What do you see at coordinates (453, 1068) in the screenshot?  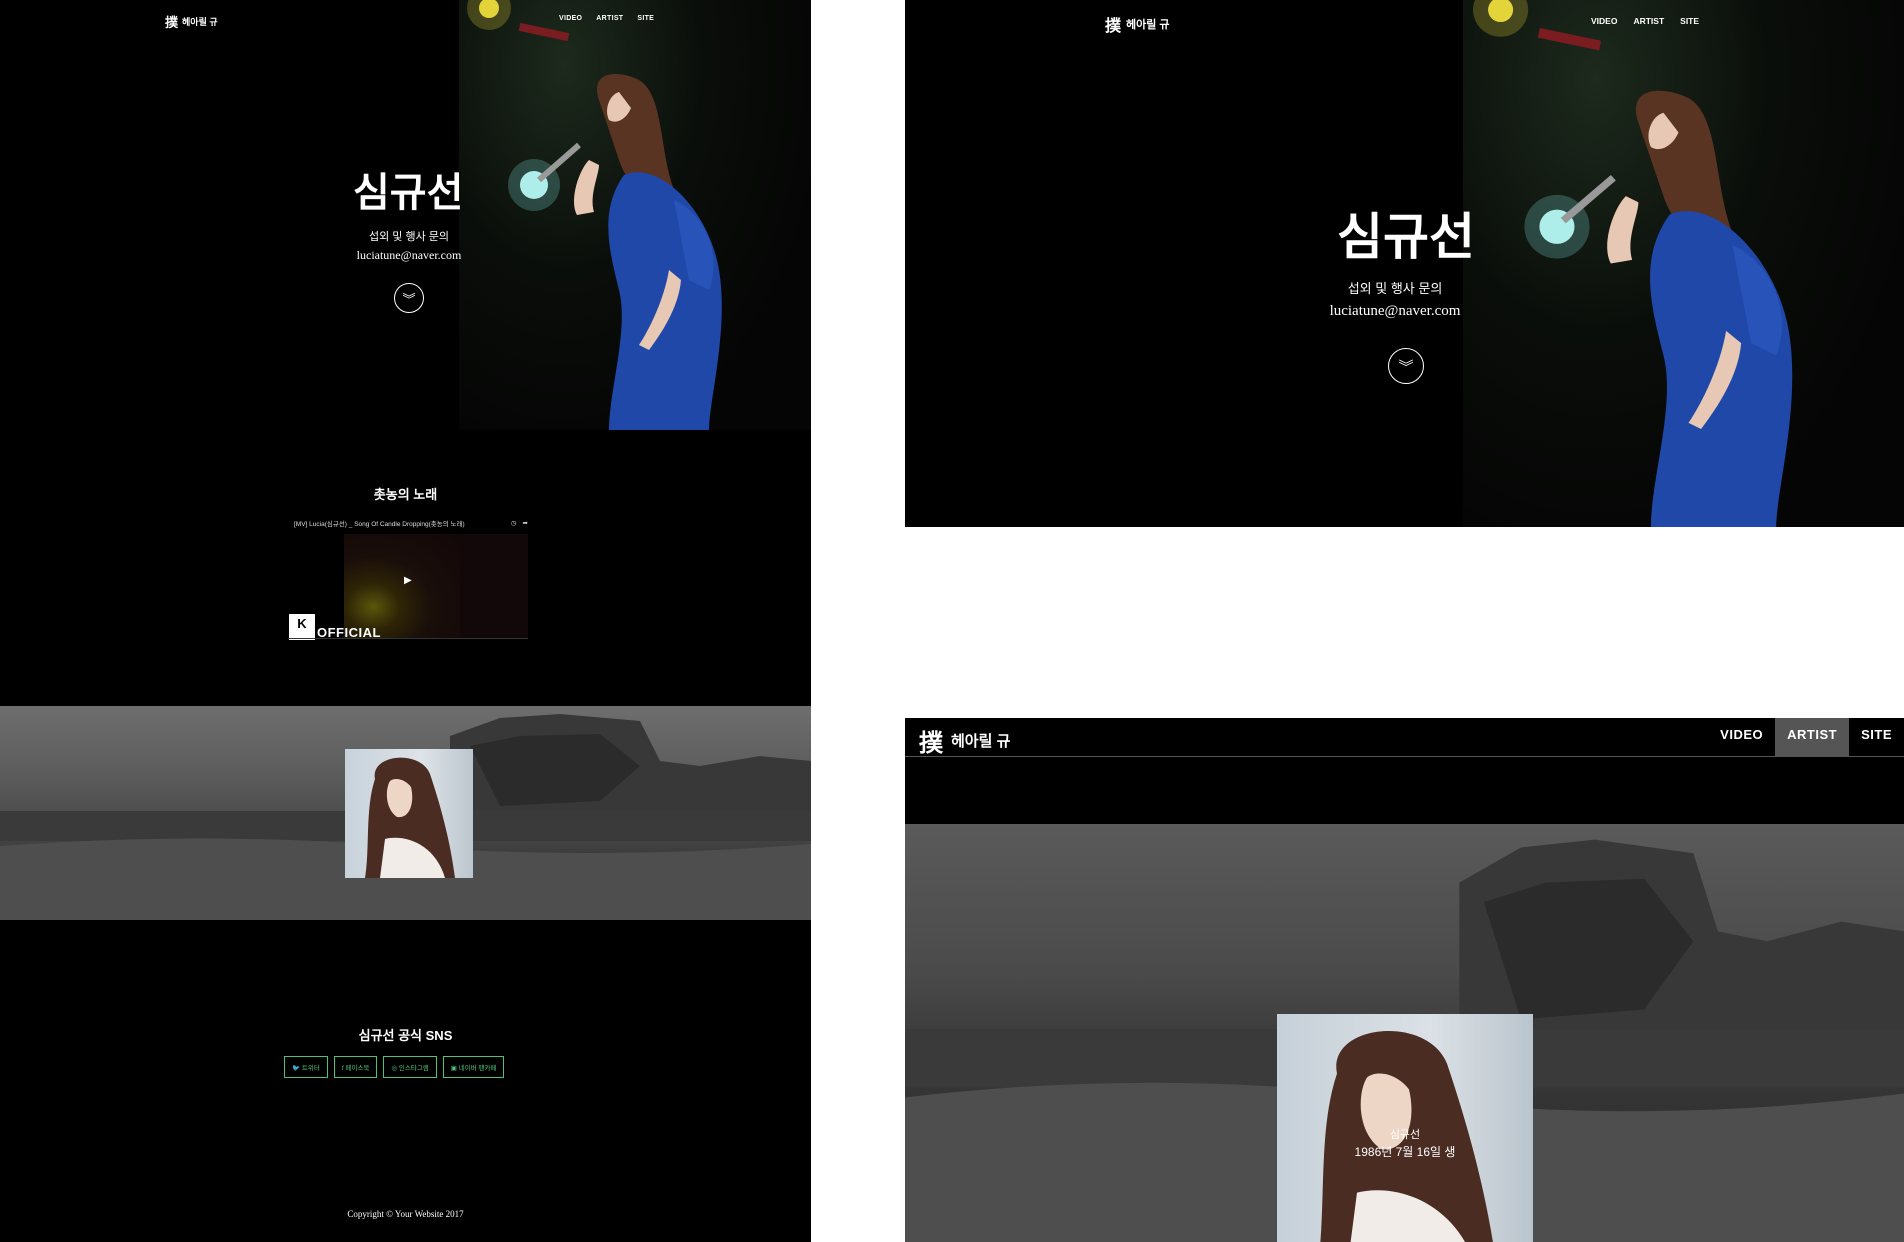 I see `naver-cafe-icon: ▣` at bounding box center [453, 1068].